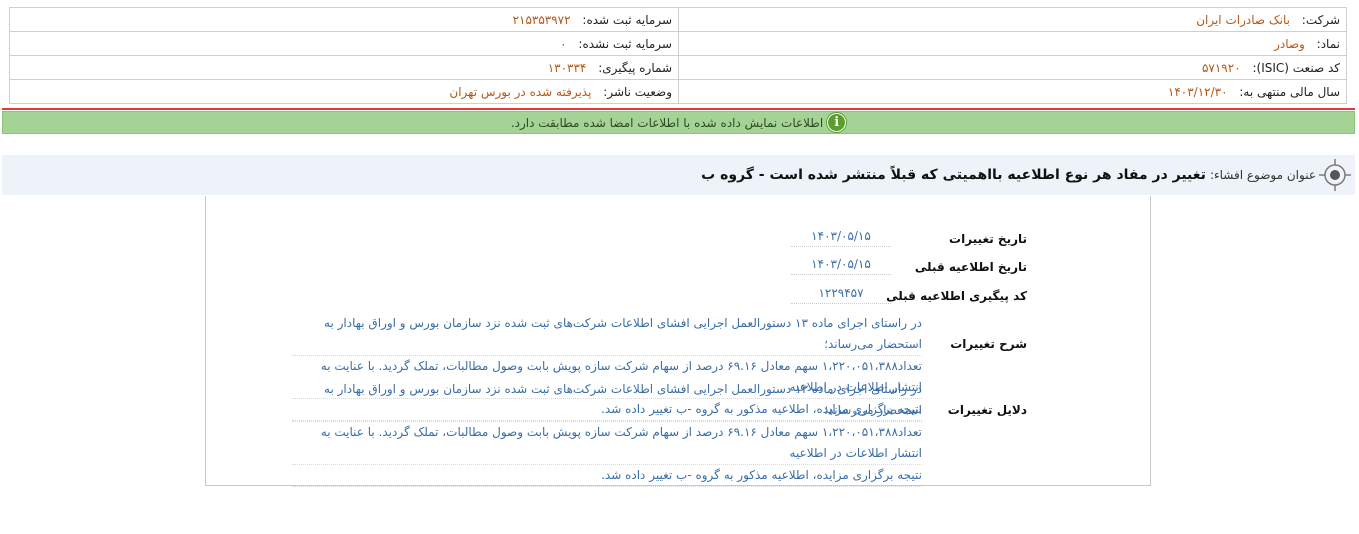  I want to click on company-label: شرکت:, so click(1320, 19).